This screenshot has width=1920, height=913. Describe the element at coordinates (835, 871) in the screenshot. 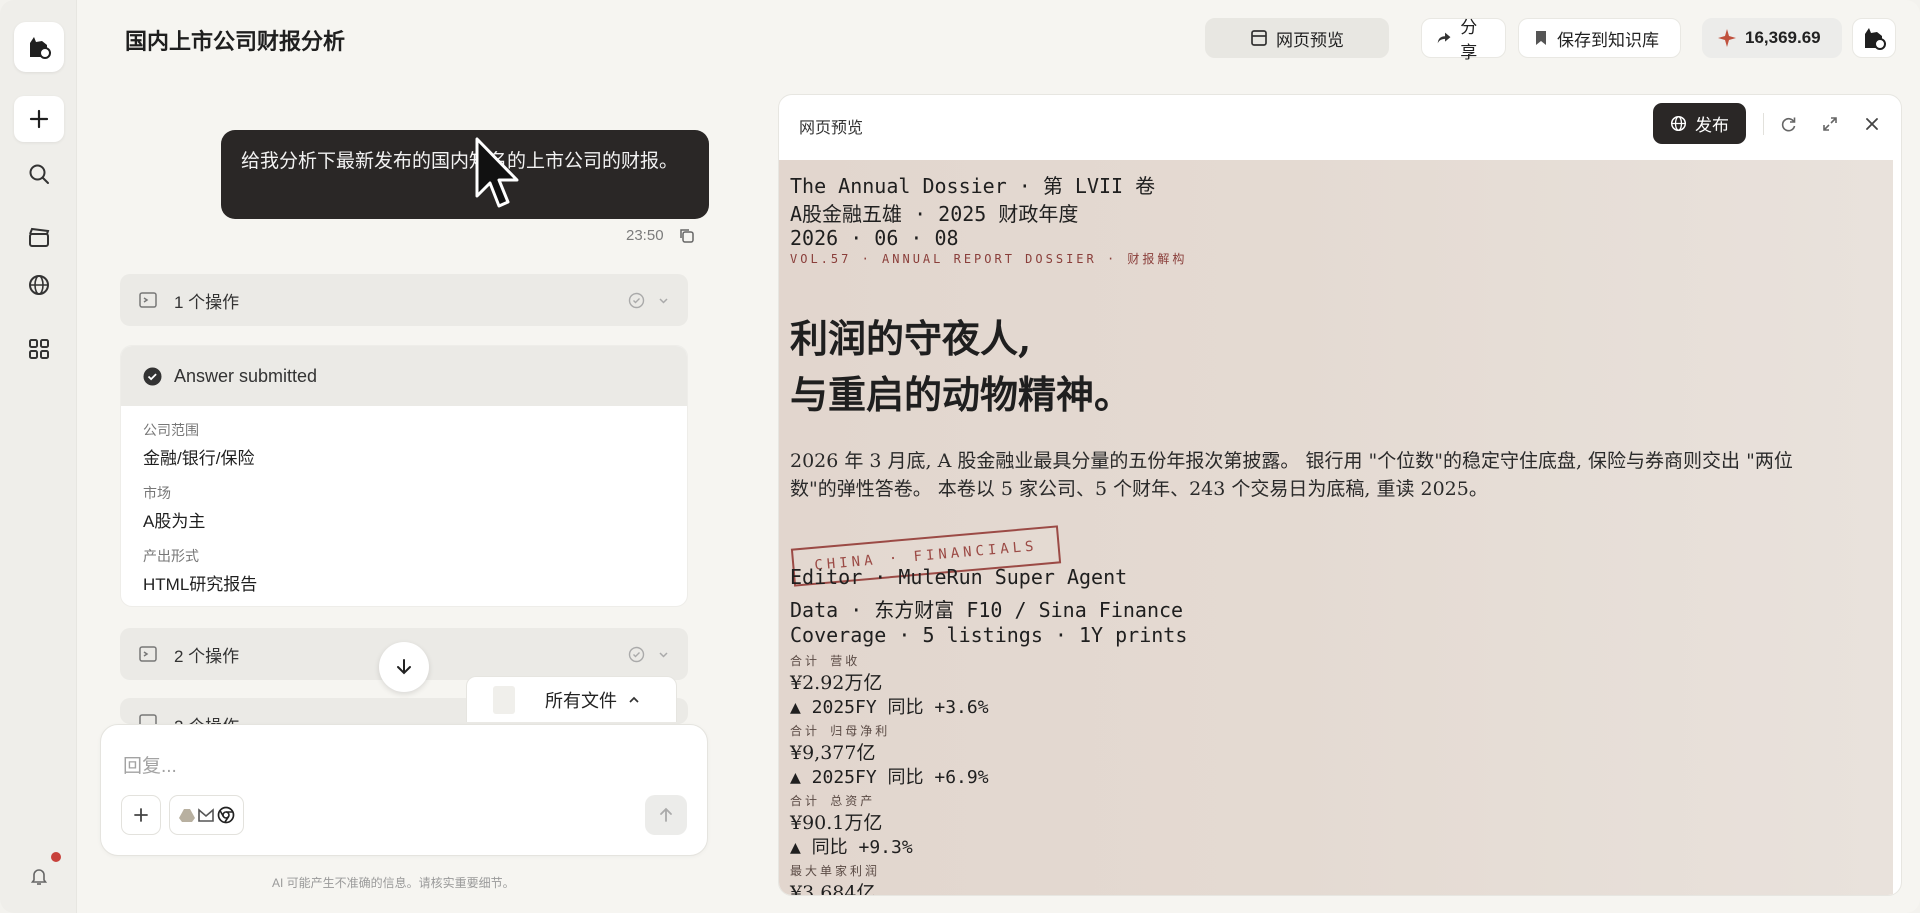

I see `stat-label: 最大单家利润` at that location.